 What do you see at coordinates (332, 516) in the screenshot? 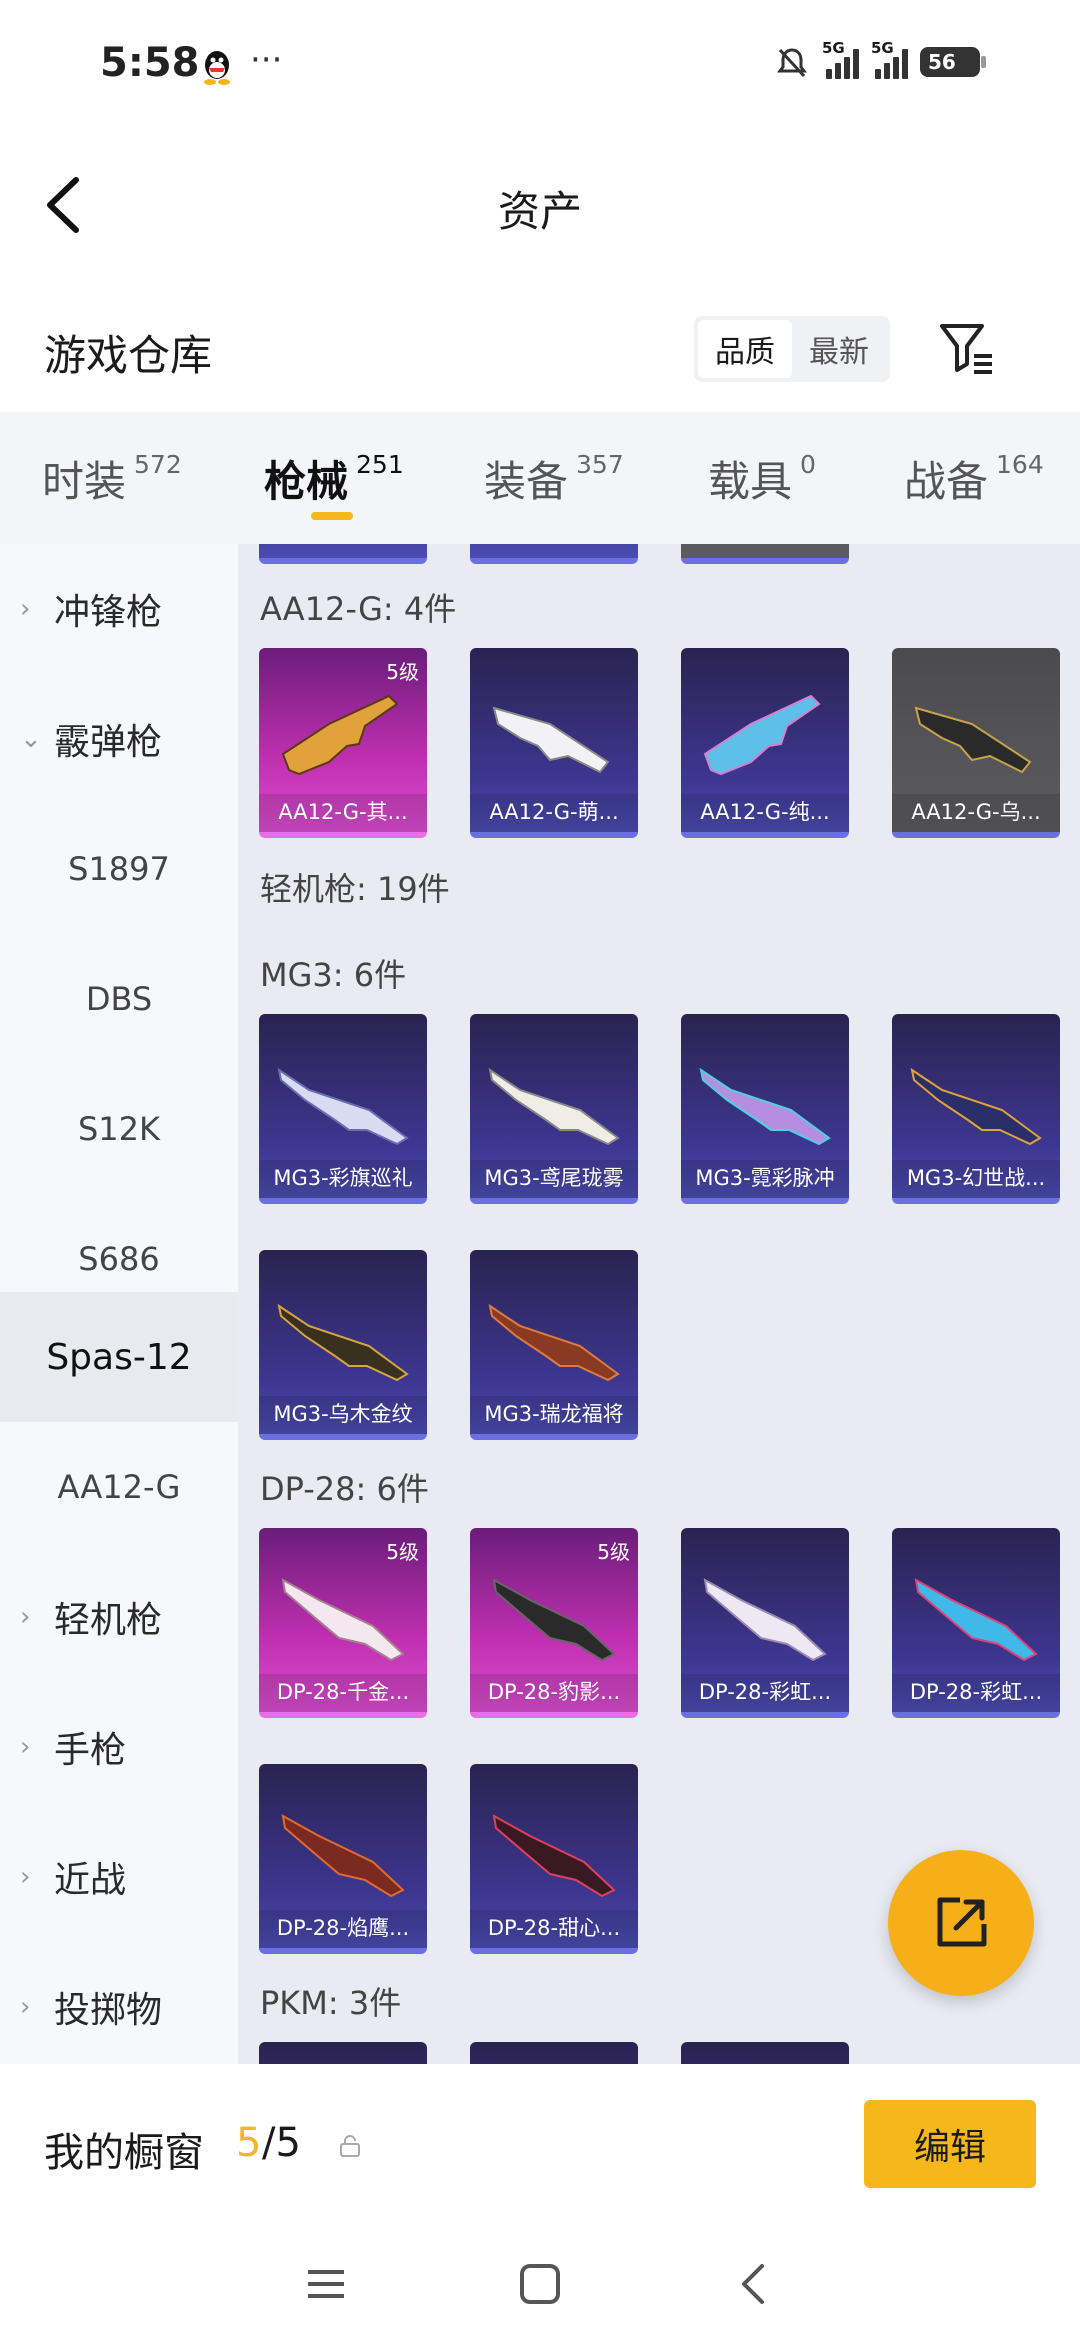
I see `active-tab-indicator` at bounding box center [332, 516].